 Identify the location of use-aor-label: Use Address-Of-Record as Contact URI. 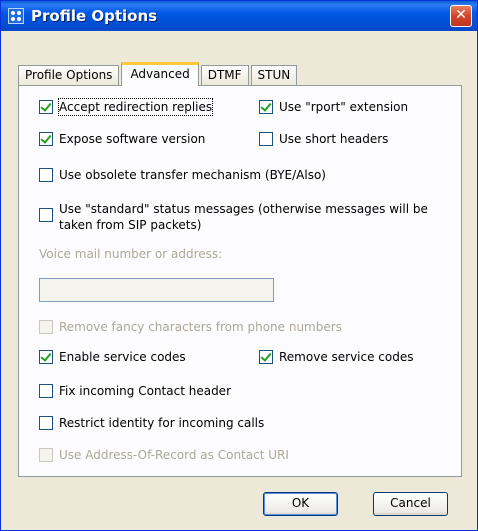
(174, 455).